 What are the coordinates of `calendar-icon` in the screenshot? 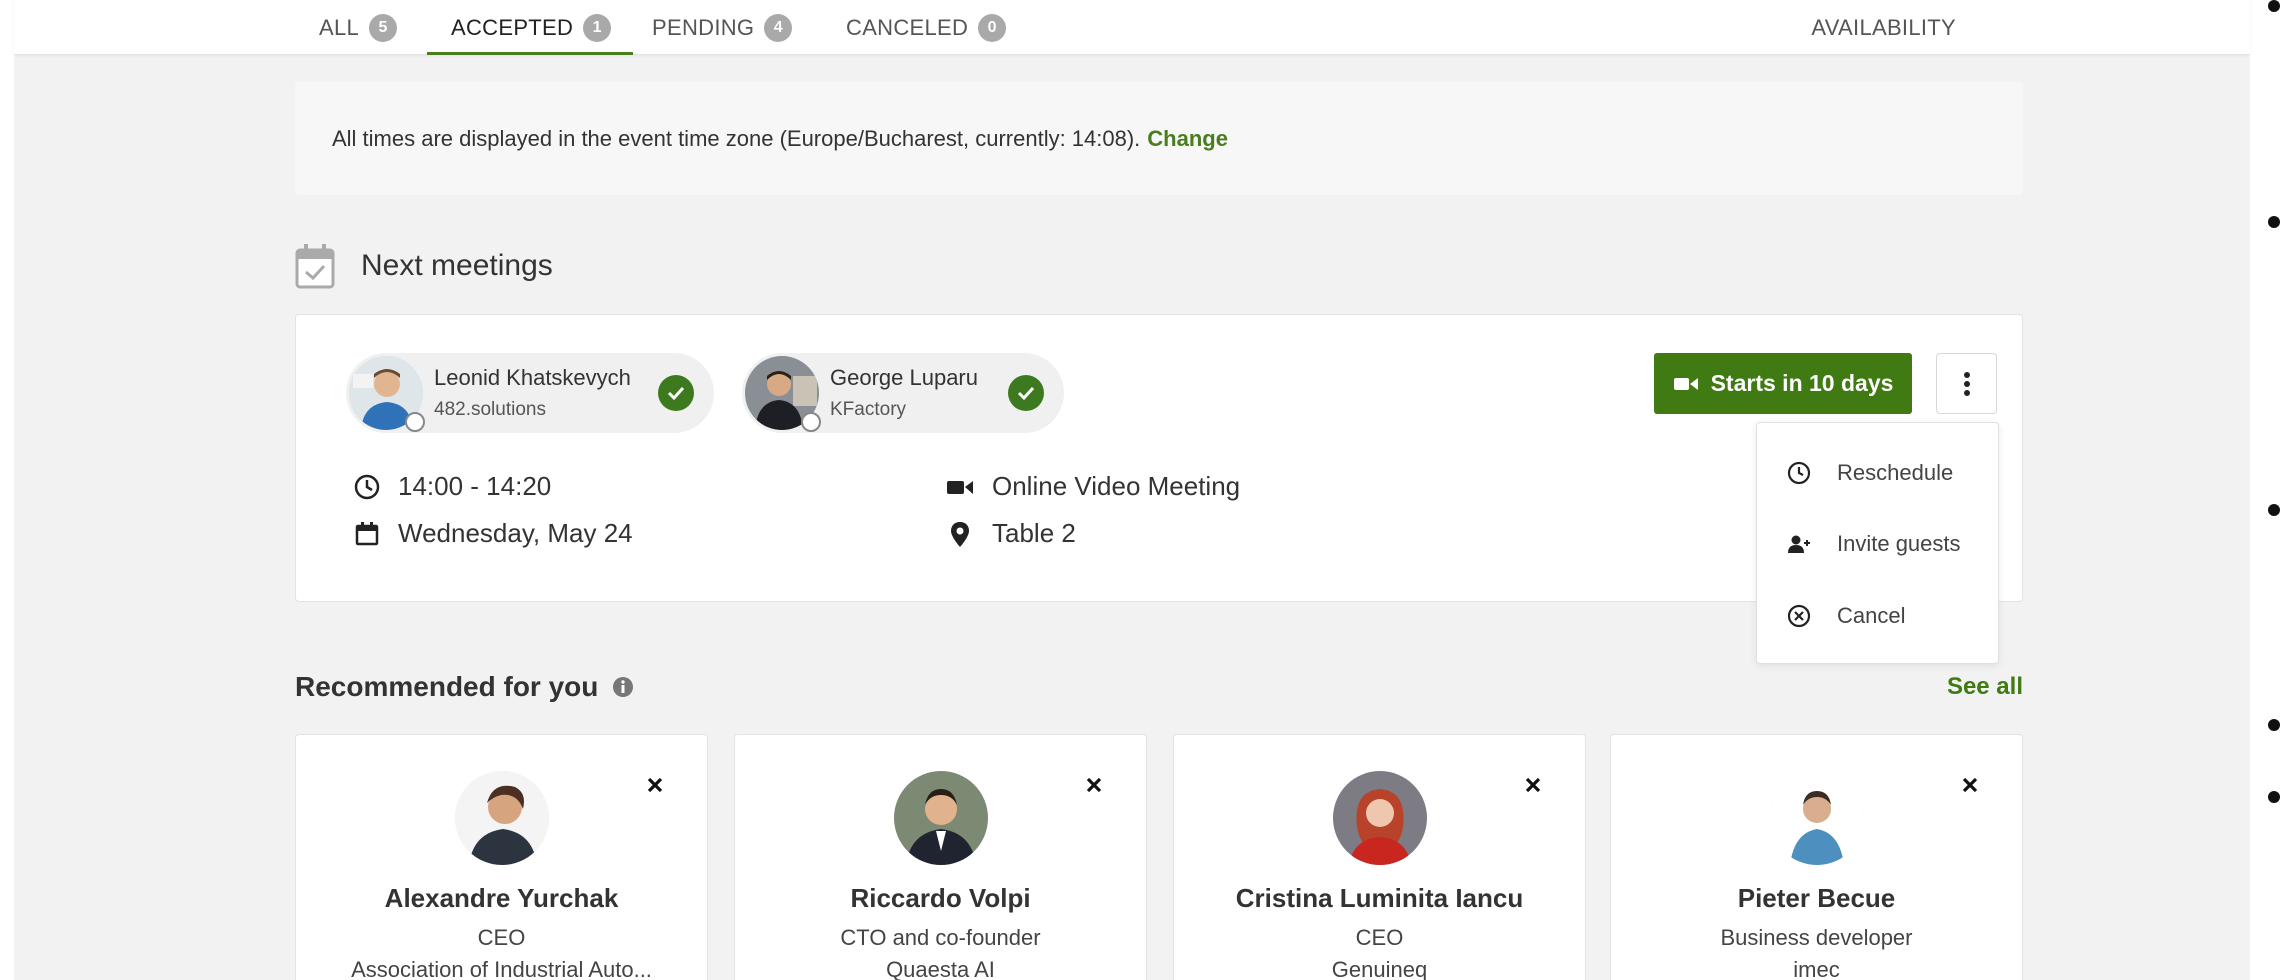 It's located at (367, 533).